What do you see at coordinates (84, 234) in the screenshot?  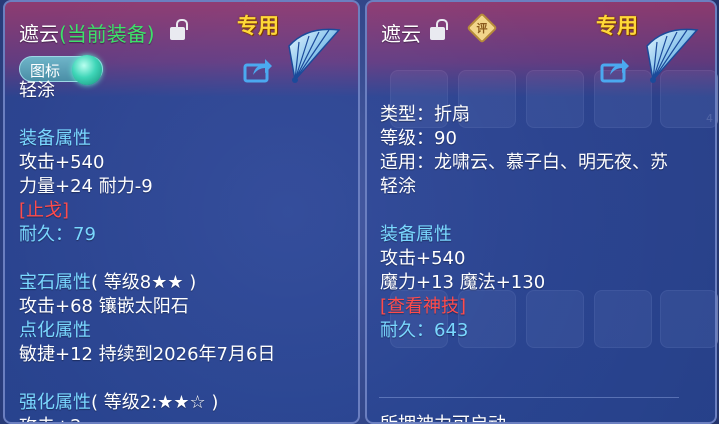 I see `durability-value: 79` at bounding box center [84, 234].